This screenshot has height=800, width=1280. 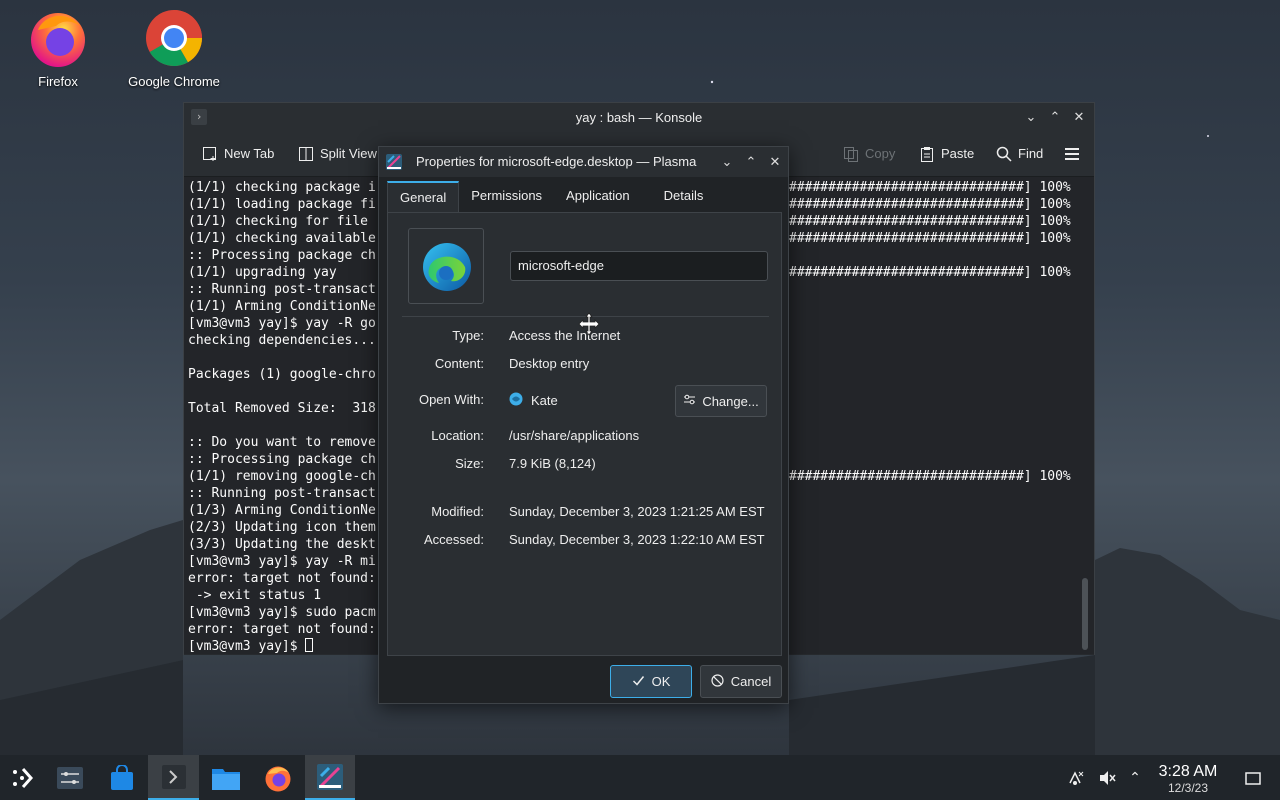 I want to click on content-value: Desktop entry, so click(x=549, y=363).